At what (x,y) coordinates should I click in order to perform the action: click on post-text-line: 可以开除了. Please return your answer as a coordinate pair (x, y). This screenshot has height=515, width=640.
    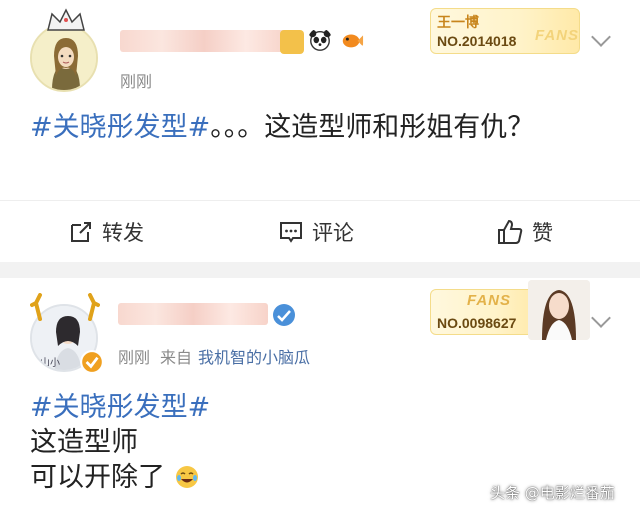
    Looking at the image, I should click on (115, 478).